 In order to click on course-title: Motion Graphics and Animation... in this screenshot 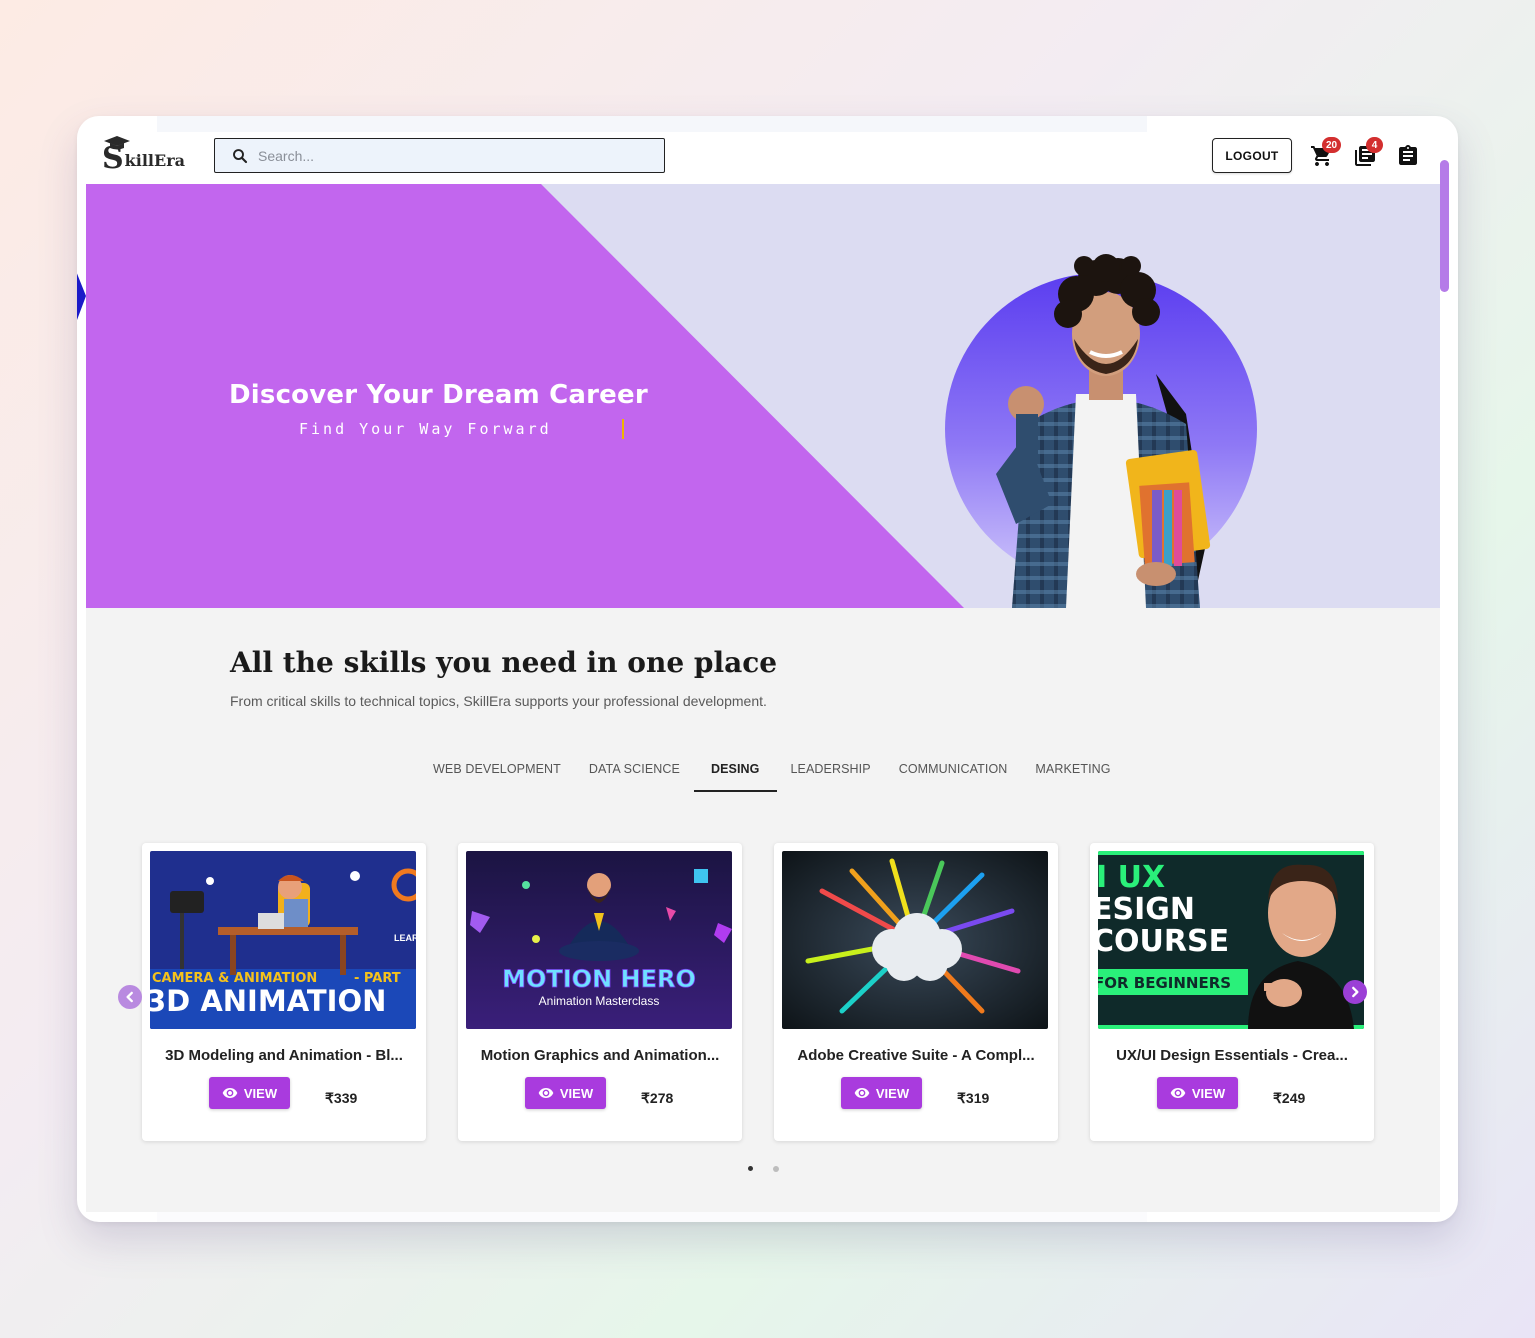, I will do `click(600, 1055)`.